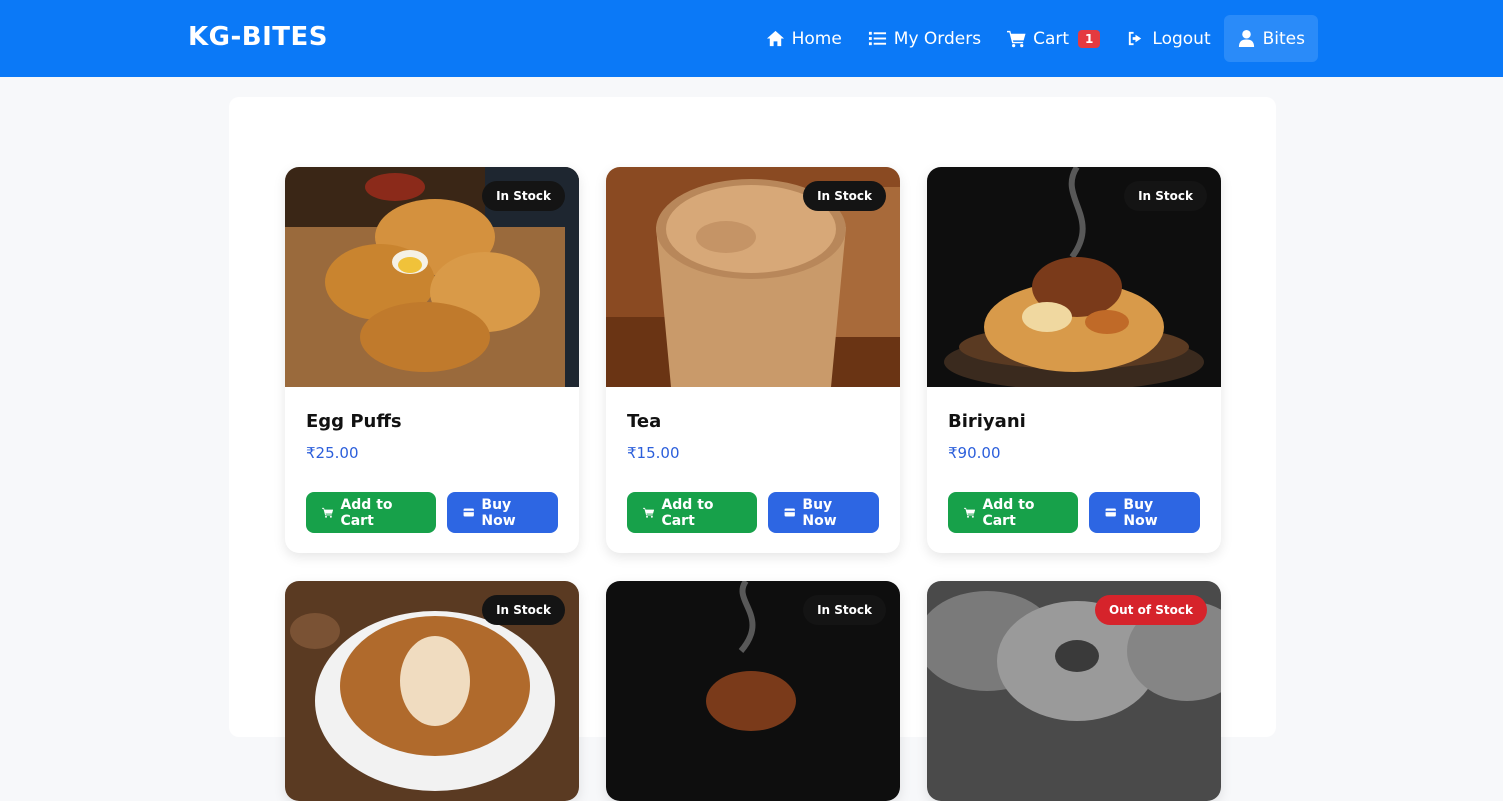 The width and height of the screenshot is (1503, 801). What do you see at coordinates (974, 453) in the screenshot?
I see `product-price: ₹90.00` at bounding box center [974, 453].